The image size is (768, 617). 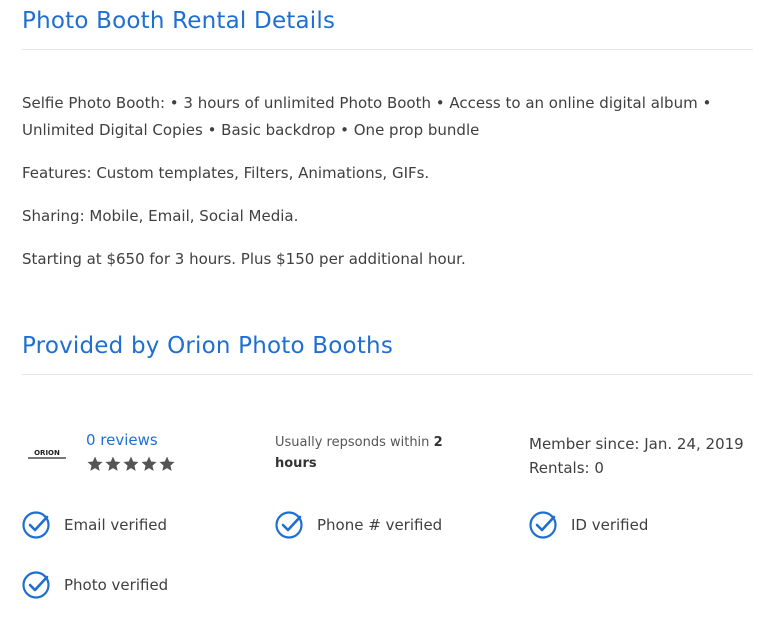 I want to click on logo-text: ORION, so click(x=47, y=453).